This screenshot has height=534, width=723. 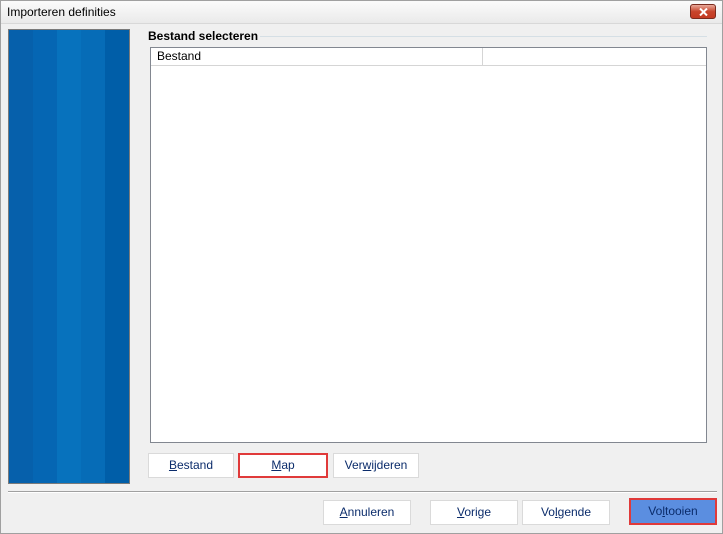 What do you see at coordinates (566, 512) in the screenshot?
I see `next-button: Volgende` at bounding box center [566, 512].